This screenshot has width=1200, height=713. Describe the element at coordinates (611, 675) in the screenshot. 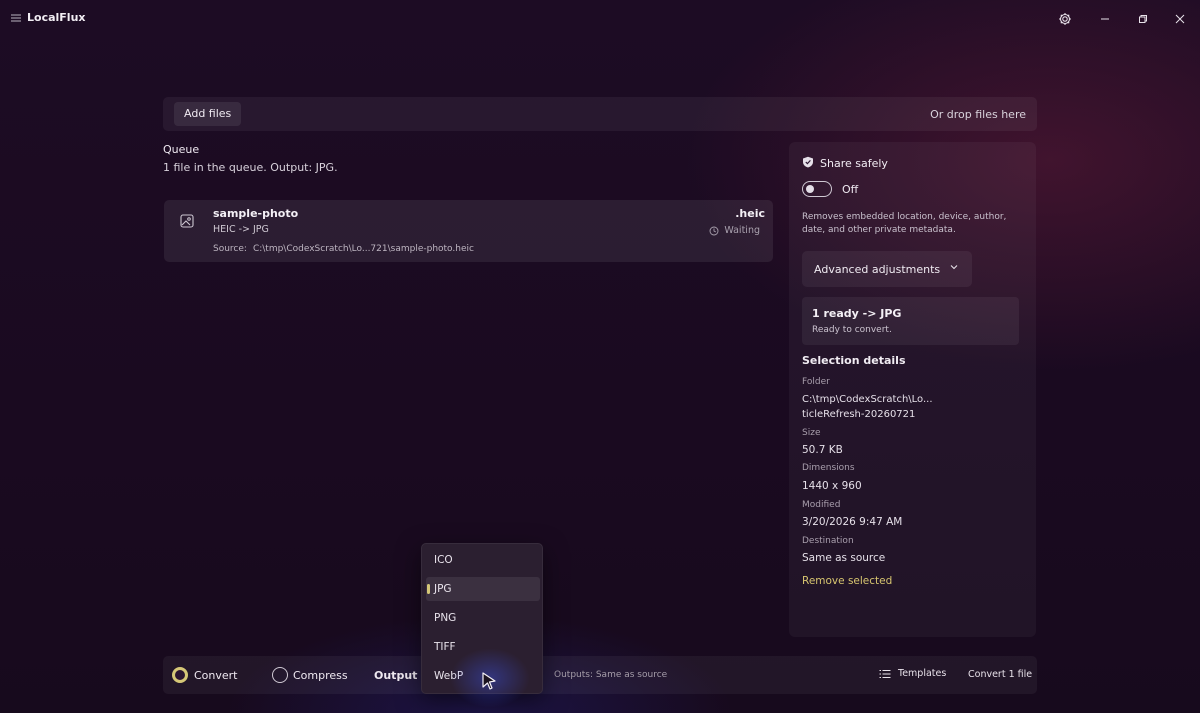

I see `outputs-info: Outputs: Same as source` at that location.